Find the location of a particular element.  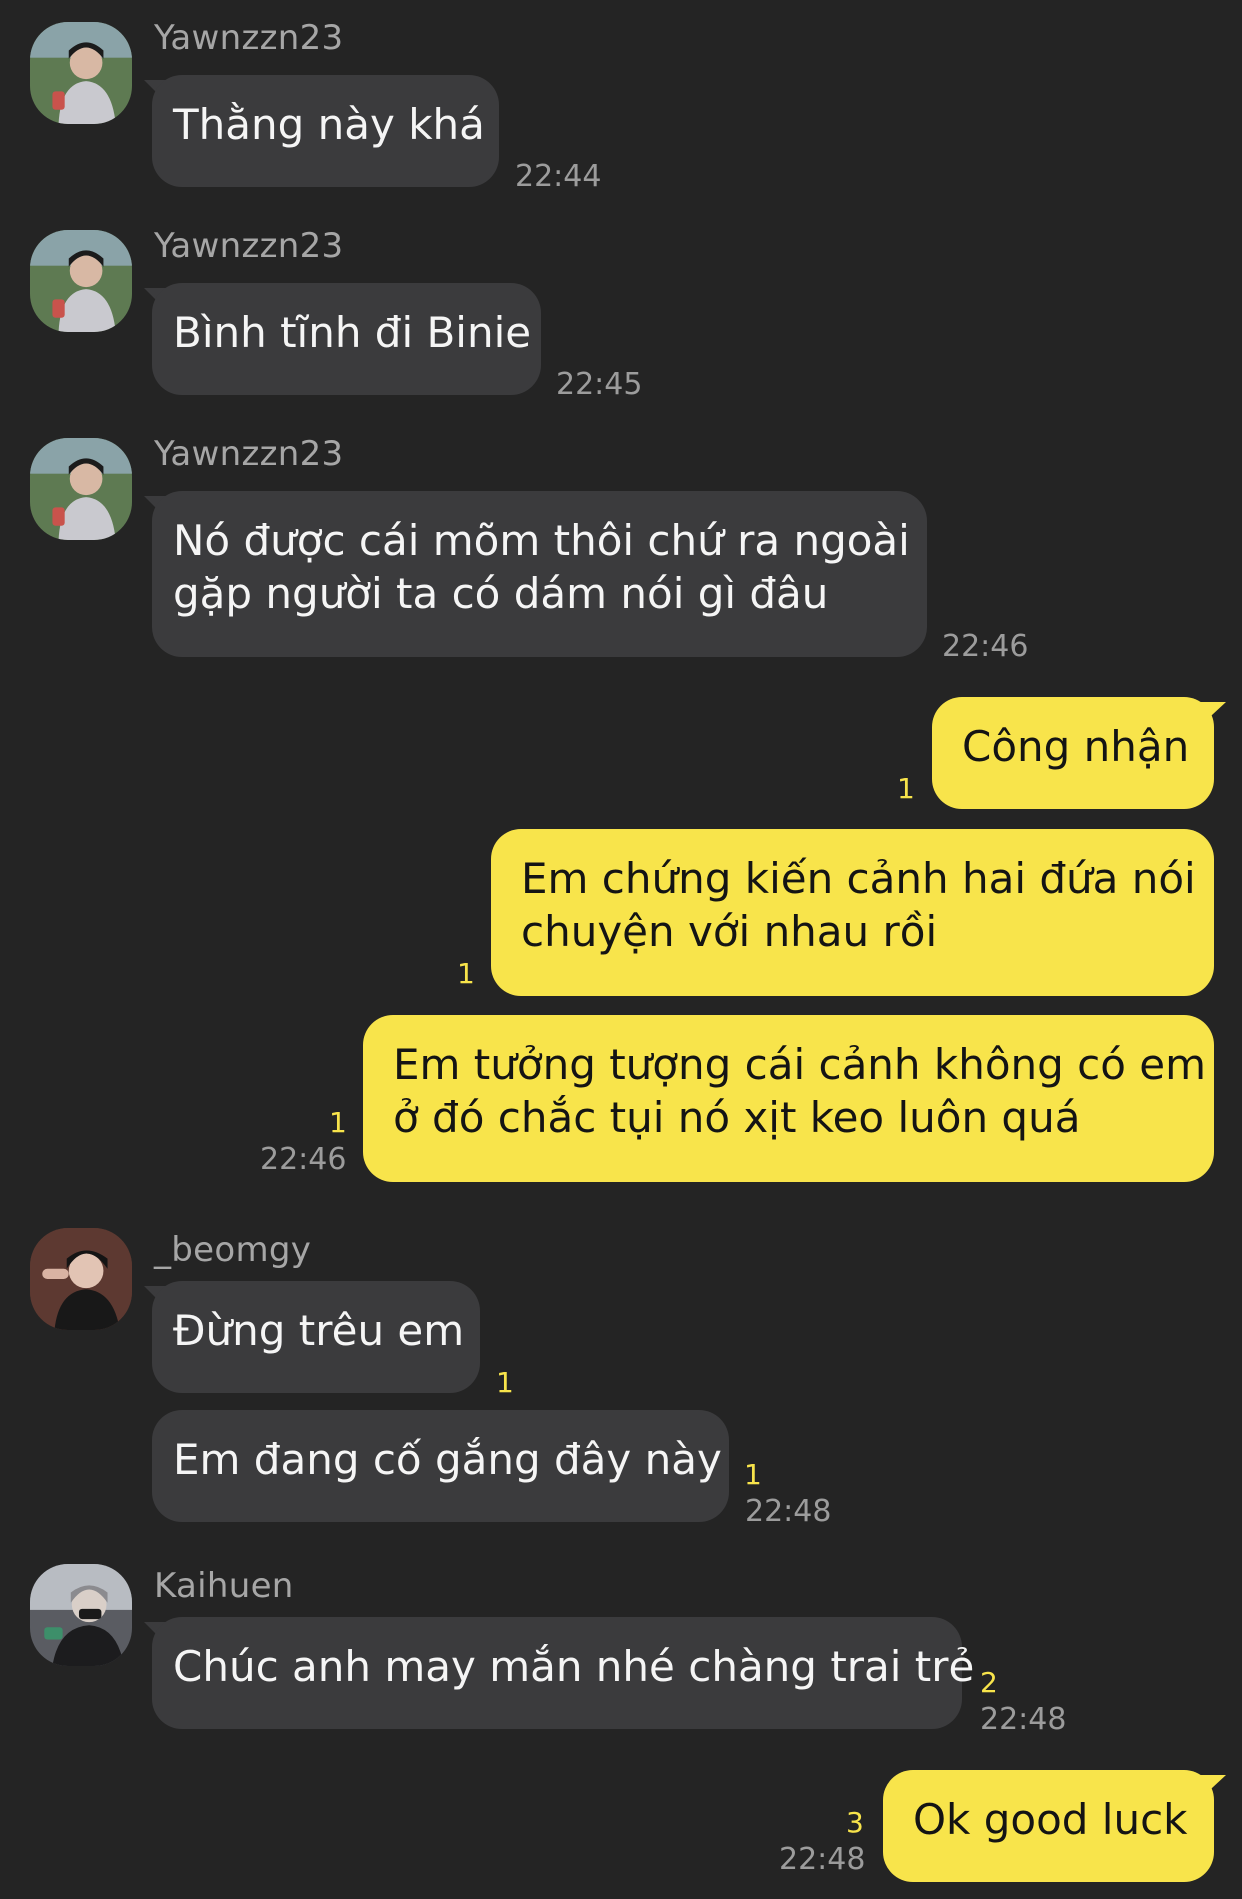

message-bubble: Ok good luck is located at coordinates (1048, 1826).